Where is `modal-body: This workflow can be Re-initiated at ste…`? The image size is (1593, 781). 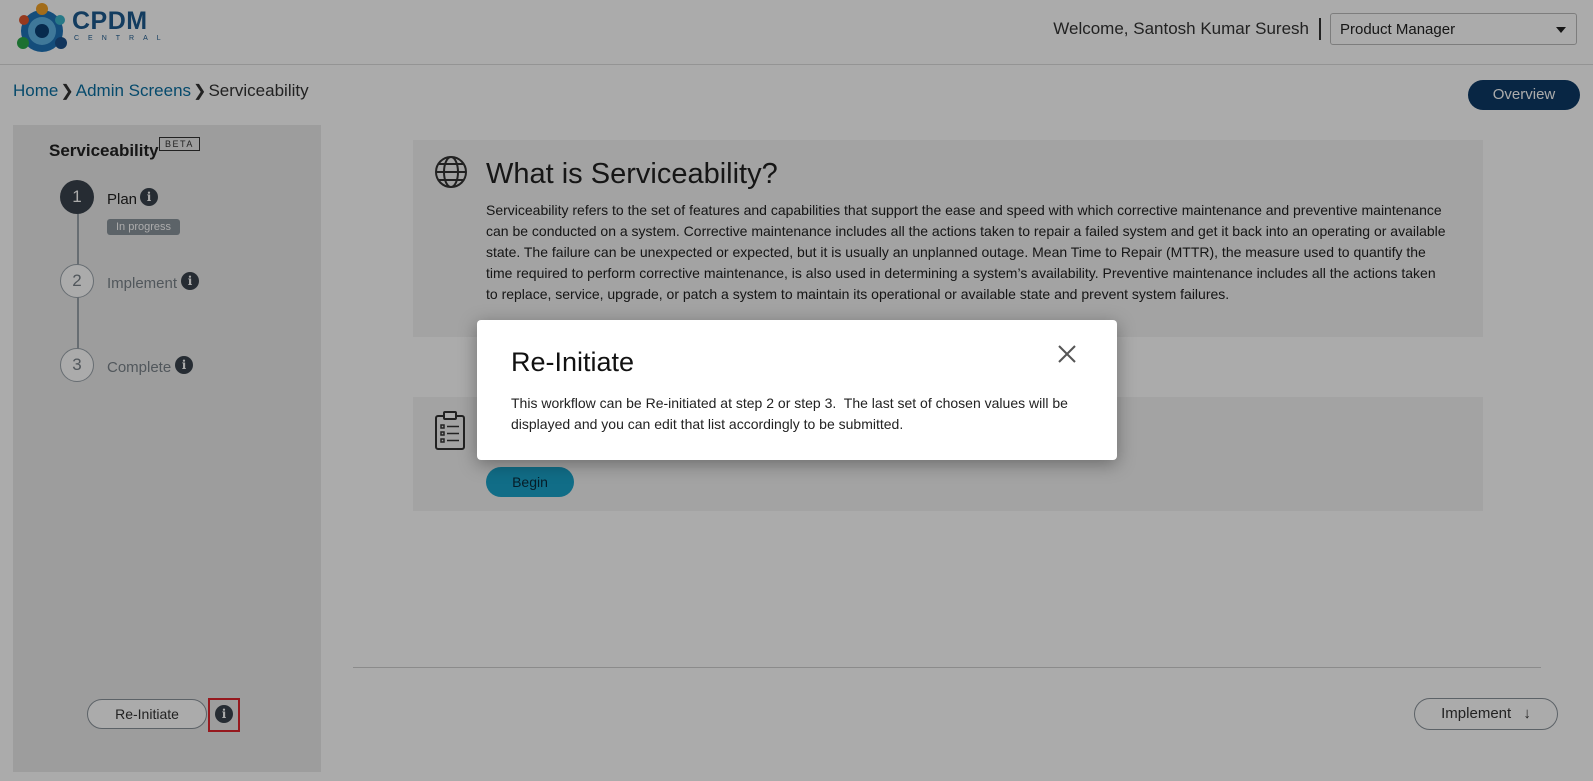 modal-body: This workflow can be Re-initiated at ste… is located at coordinates (791, 413).